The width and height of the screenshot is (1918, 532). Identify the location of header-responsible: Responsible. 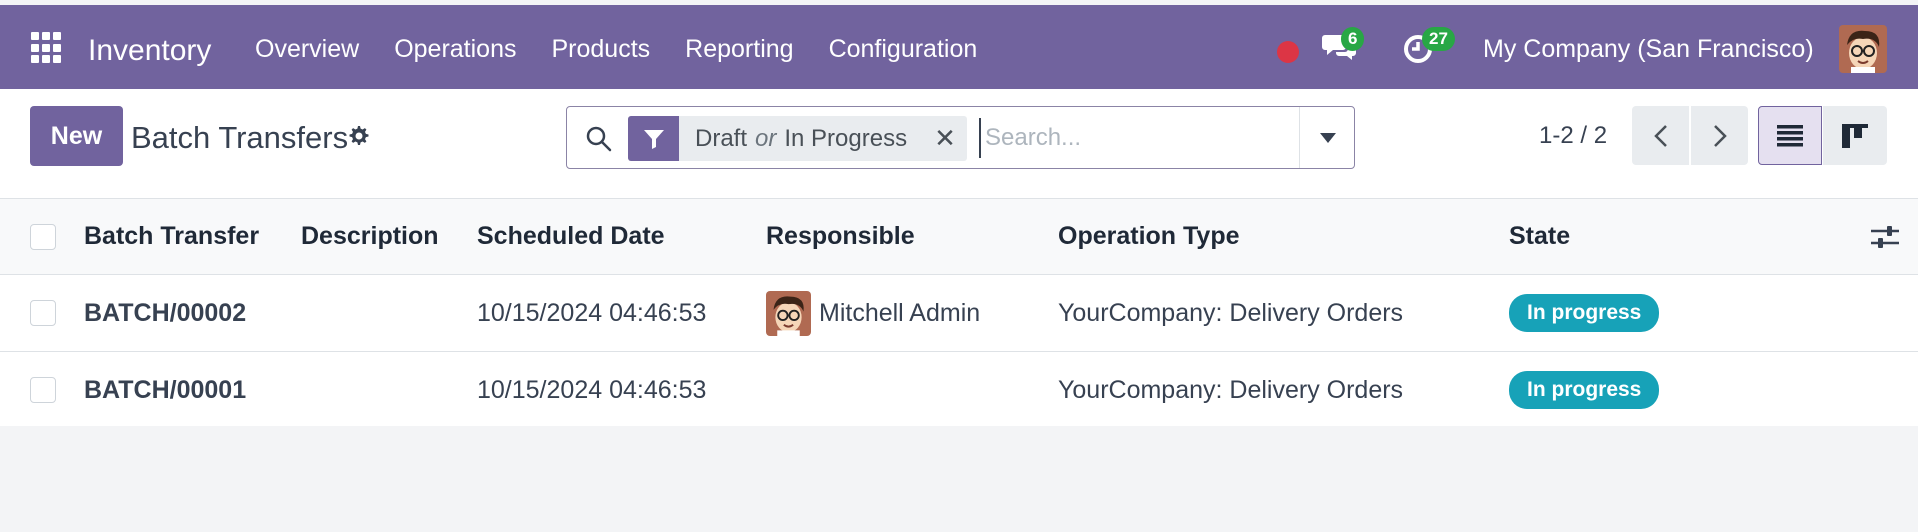
(840, 236).